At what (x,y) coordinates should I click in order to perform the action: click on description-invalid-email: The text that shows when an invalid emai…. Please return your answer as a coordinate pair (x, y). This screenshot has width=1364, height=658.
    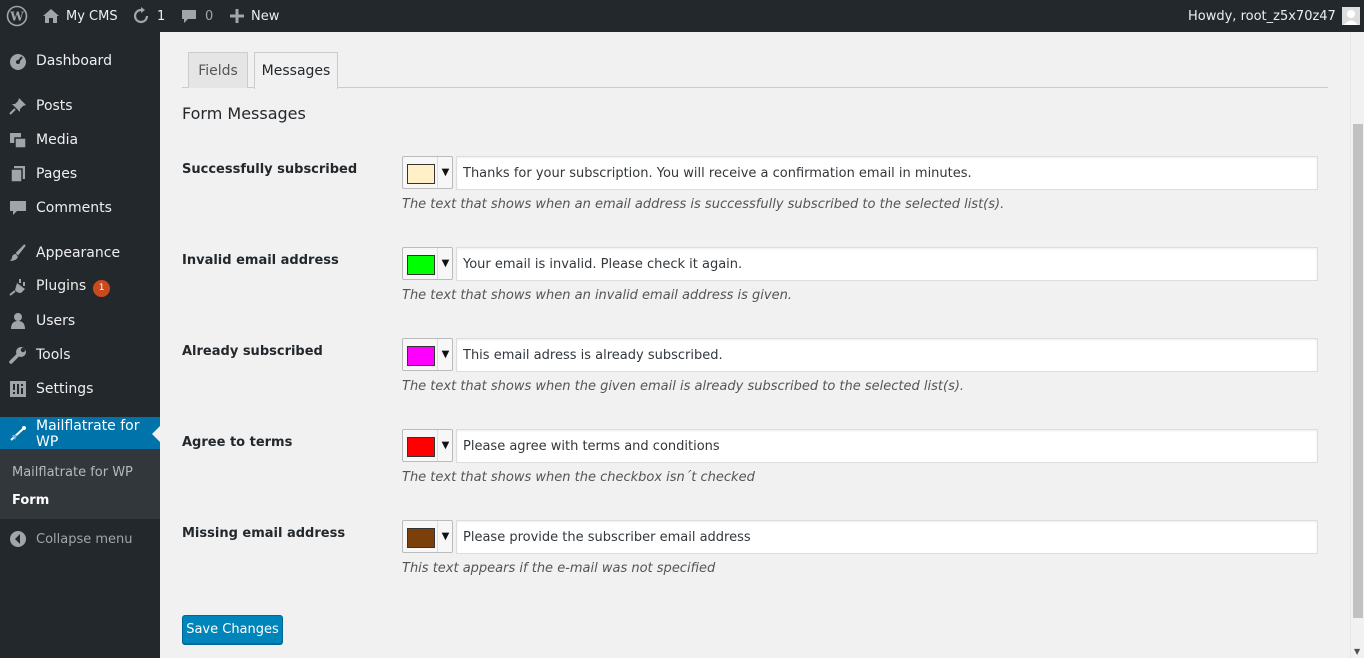
    Looking at the image, I should click on (597, 295).